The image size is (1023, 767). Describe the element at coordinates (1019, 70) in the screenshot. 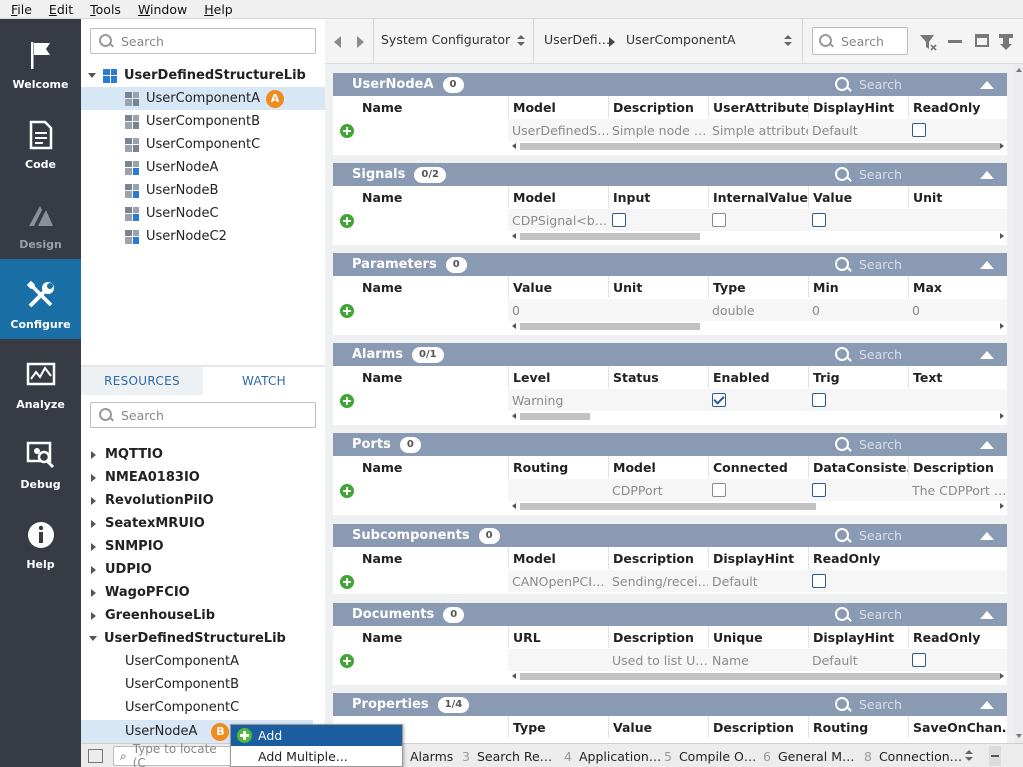

I see `scroll-up-icon` at that location.